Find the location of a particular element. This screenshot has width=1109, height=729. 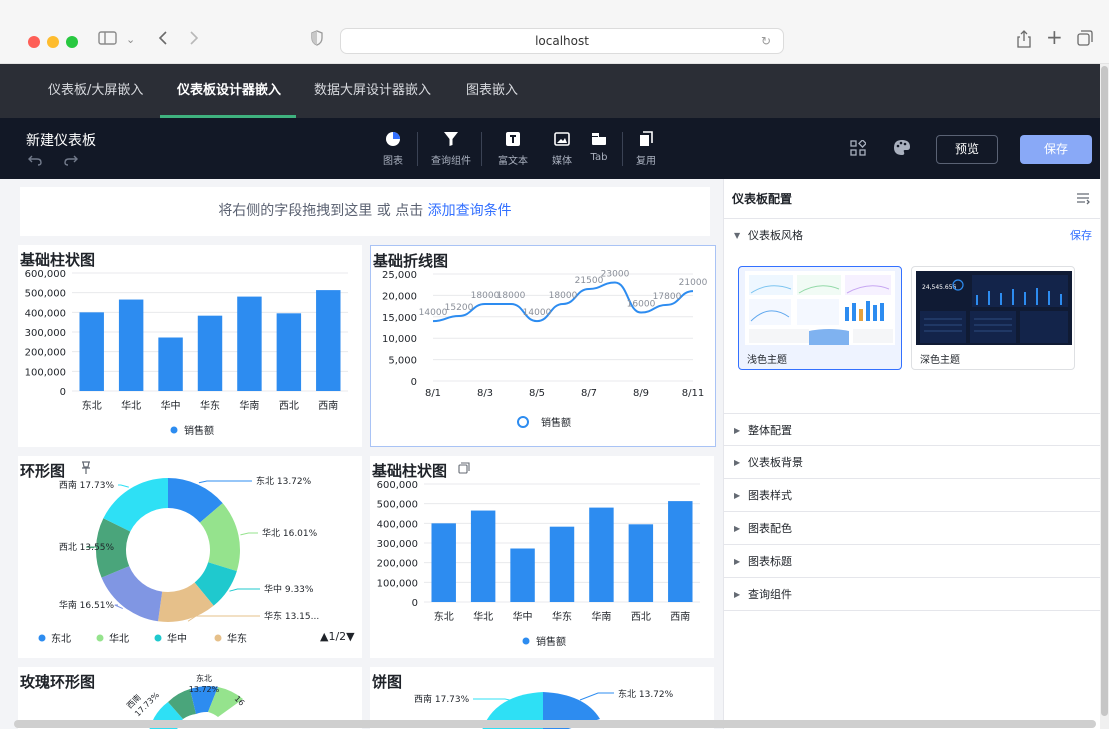

legend-label: 华东 is located at coordinates (237, 638).